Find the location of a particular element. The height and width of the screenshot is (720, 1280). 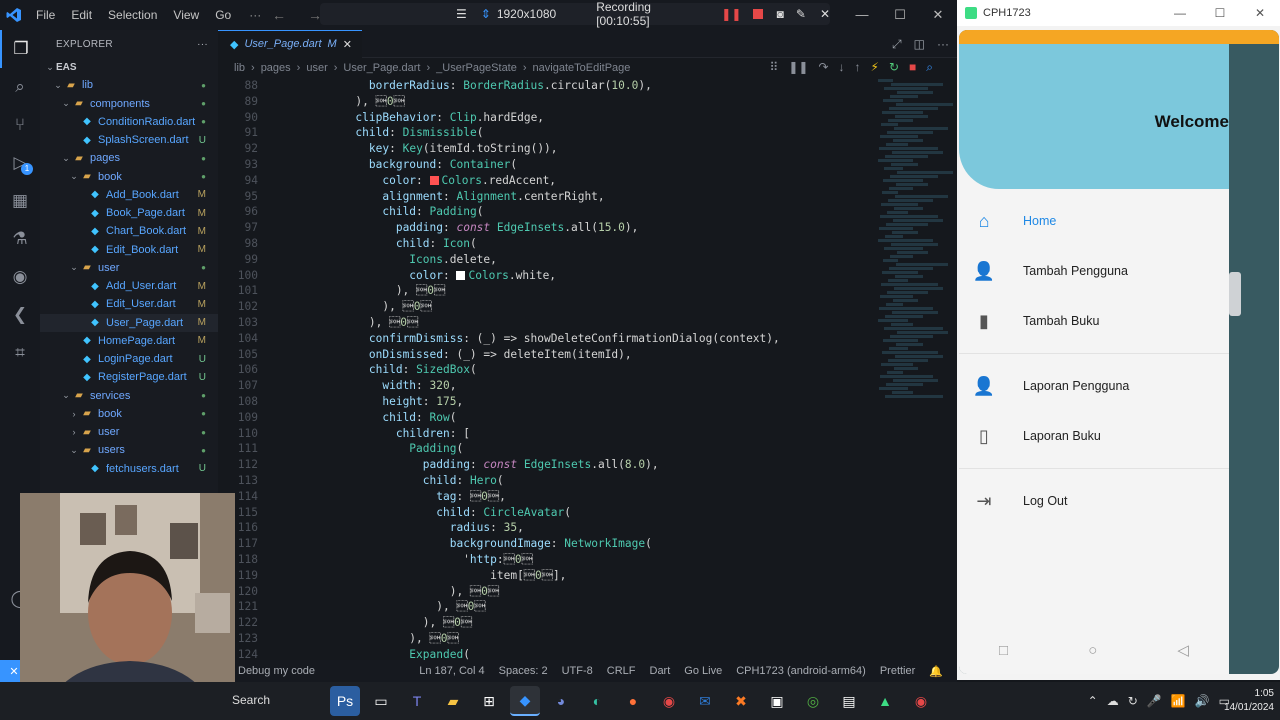

tree-file: ◆ SplashScreen.dart U is located at coordinates (129, 140).